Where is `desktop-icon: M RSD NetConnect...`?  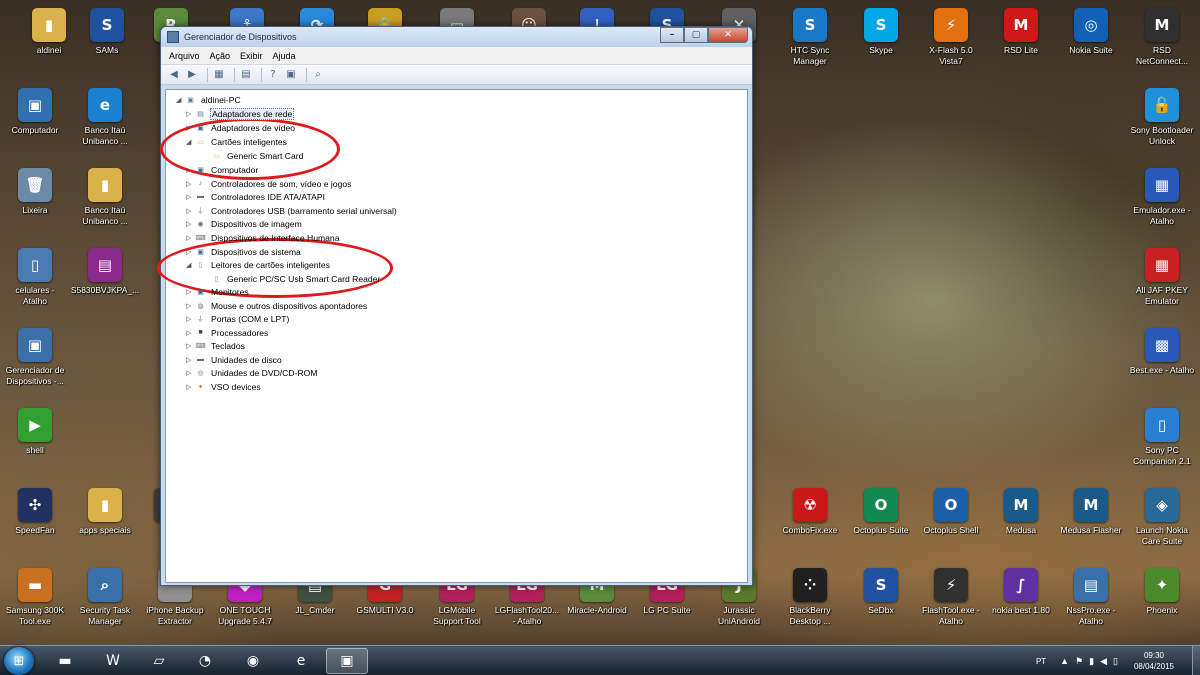 desktop-icon: M RSD NetConnect... is located at coordinates (1162, 37).